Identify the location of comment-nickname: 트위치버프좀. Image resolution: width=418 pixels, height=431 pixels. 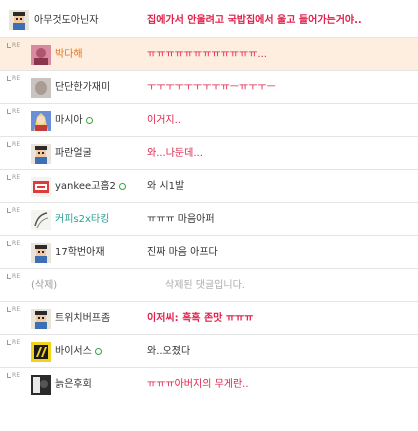
(82, 319).